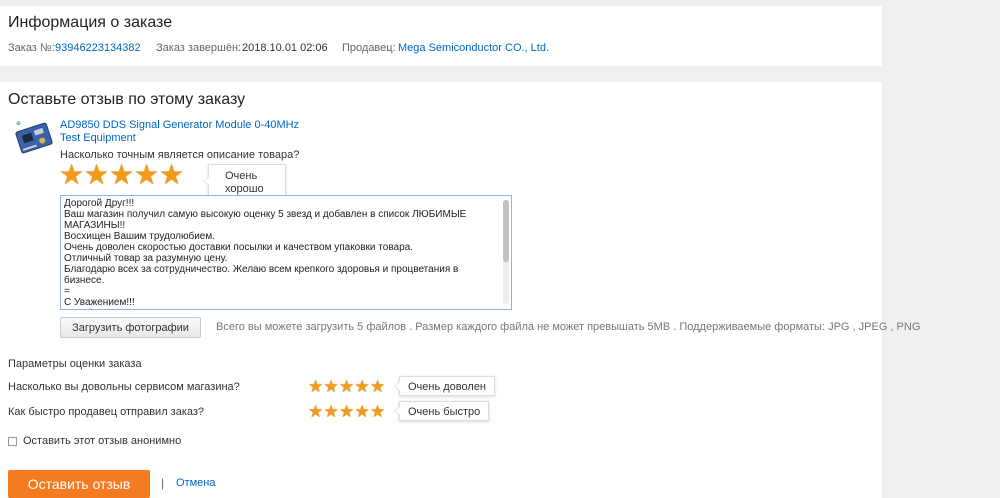 Image resolution: width=1000 pixels, height=498 pixels. Describe the element at coordinates (369, 48) in the screenshot. I see `seller-label: Продавец:` at that location.